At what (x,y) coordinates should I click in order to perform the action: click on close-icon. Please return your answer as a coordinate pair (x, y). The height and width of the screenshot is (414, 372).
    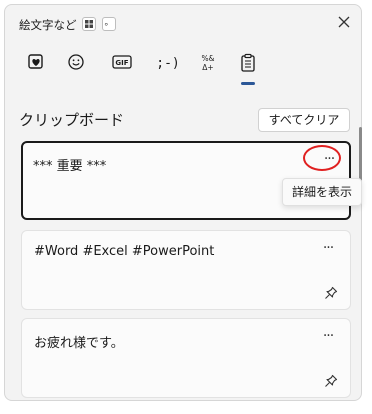
    Looking at the image, I should click on (344, 22).